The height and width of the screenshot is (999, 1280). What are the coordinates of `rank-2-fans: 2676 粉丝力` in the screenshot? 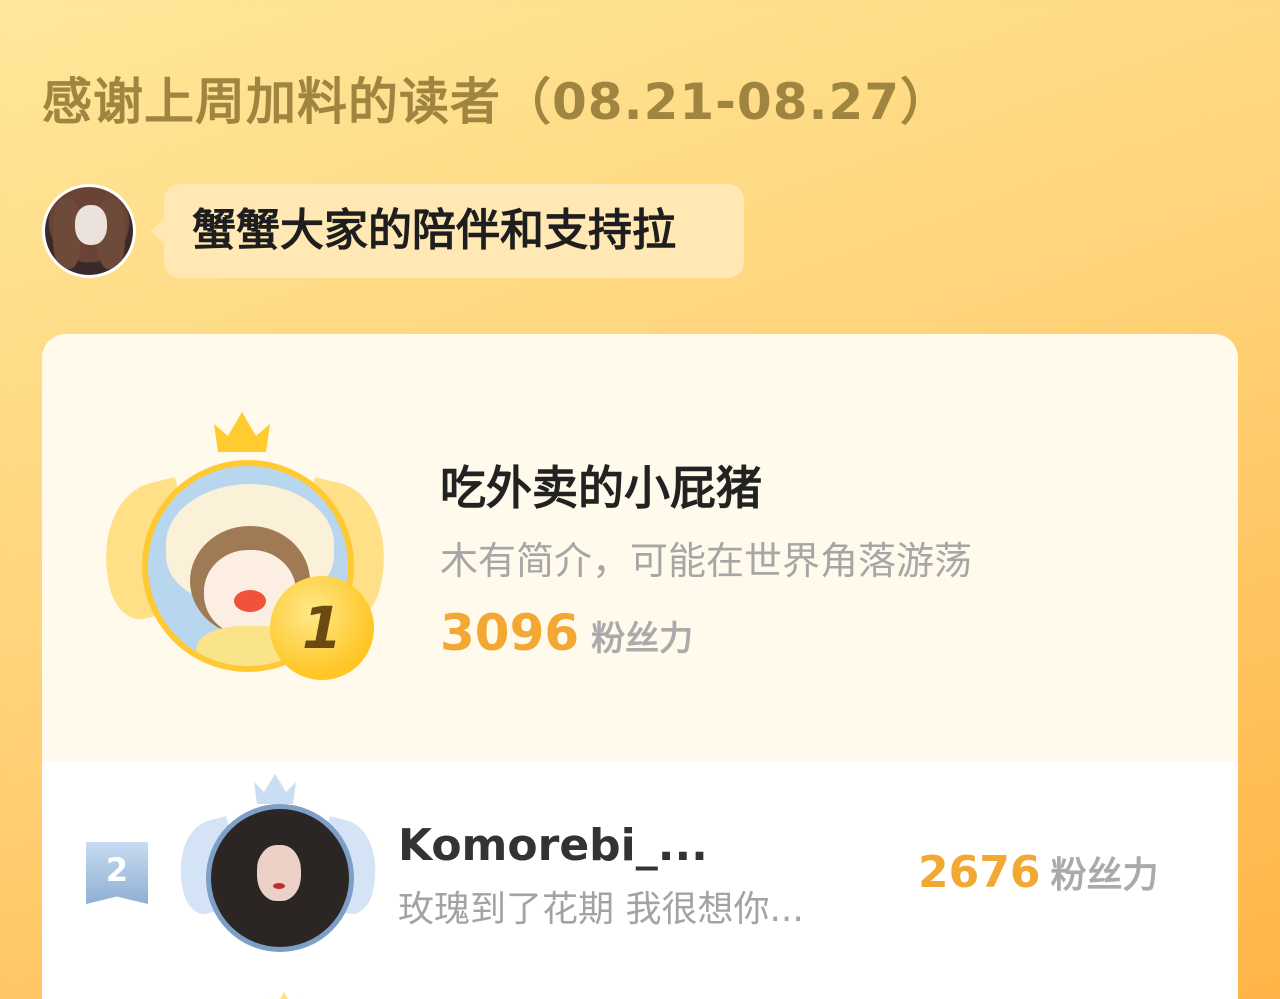 It's located at (1038, 872).